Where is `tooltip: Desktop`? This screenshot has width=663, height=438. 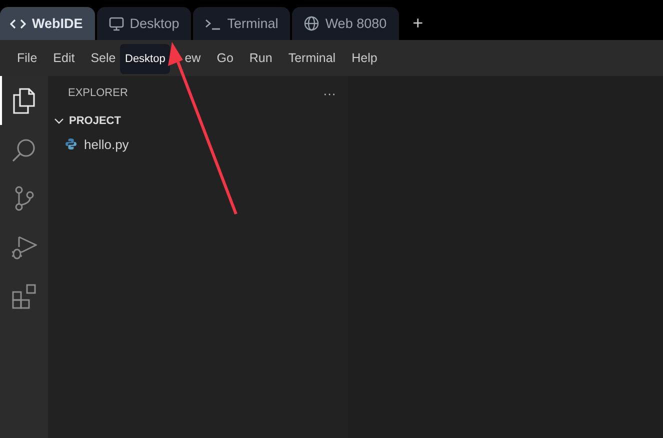
tooltip: Desktop is located at coordinates (145, 59).